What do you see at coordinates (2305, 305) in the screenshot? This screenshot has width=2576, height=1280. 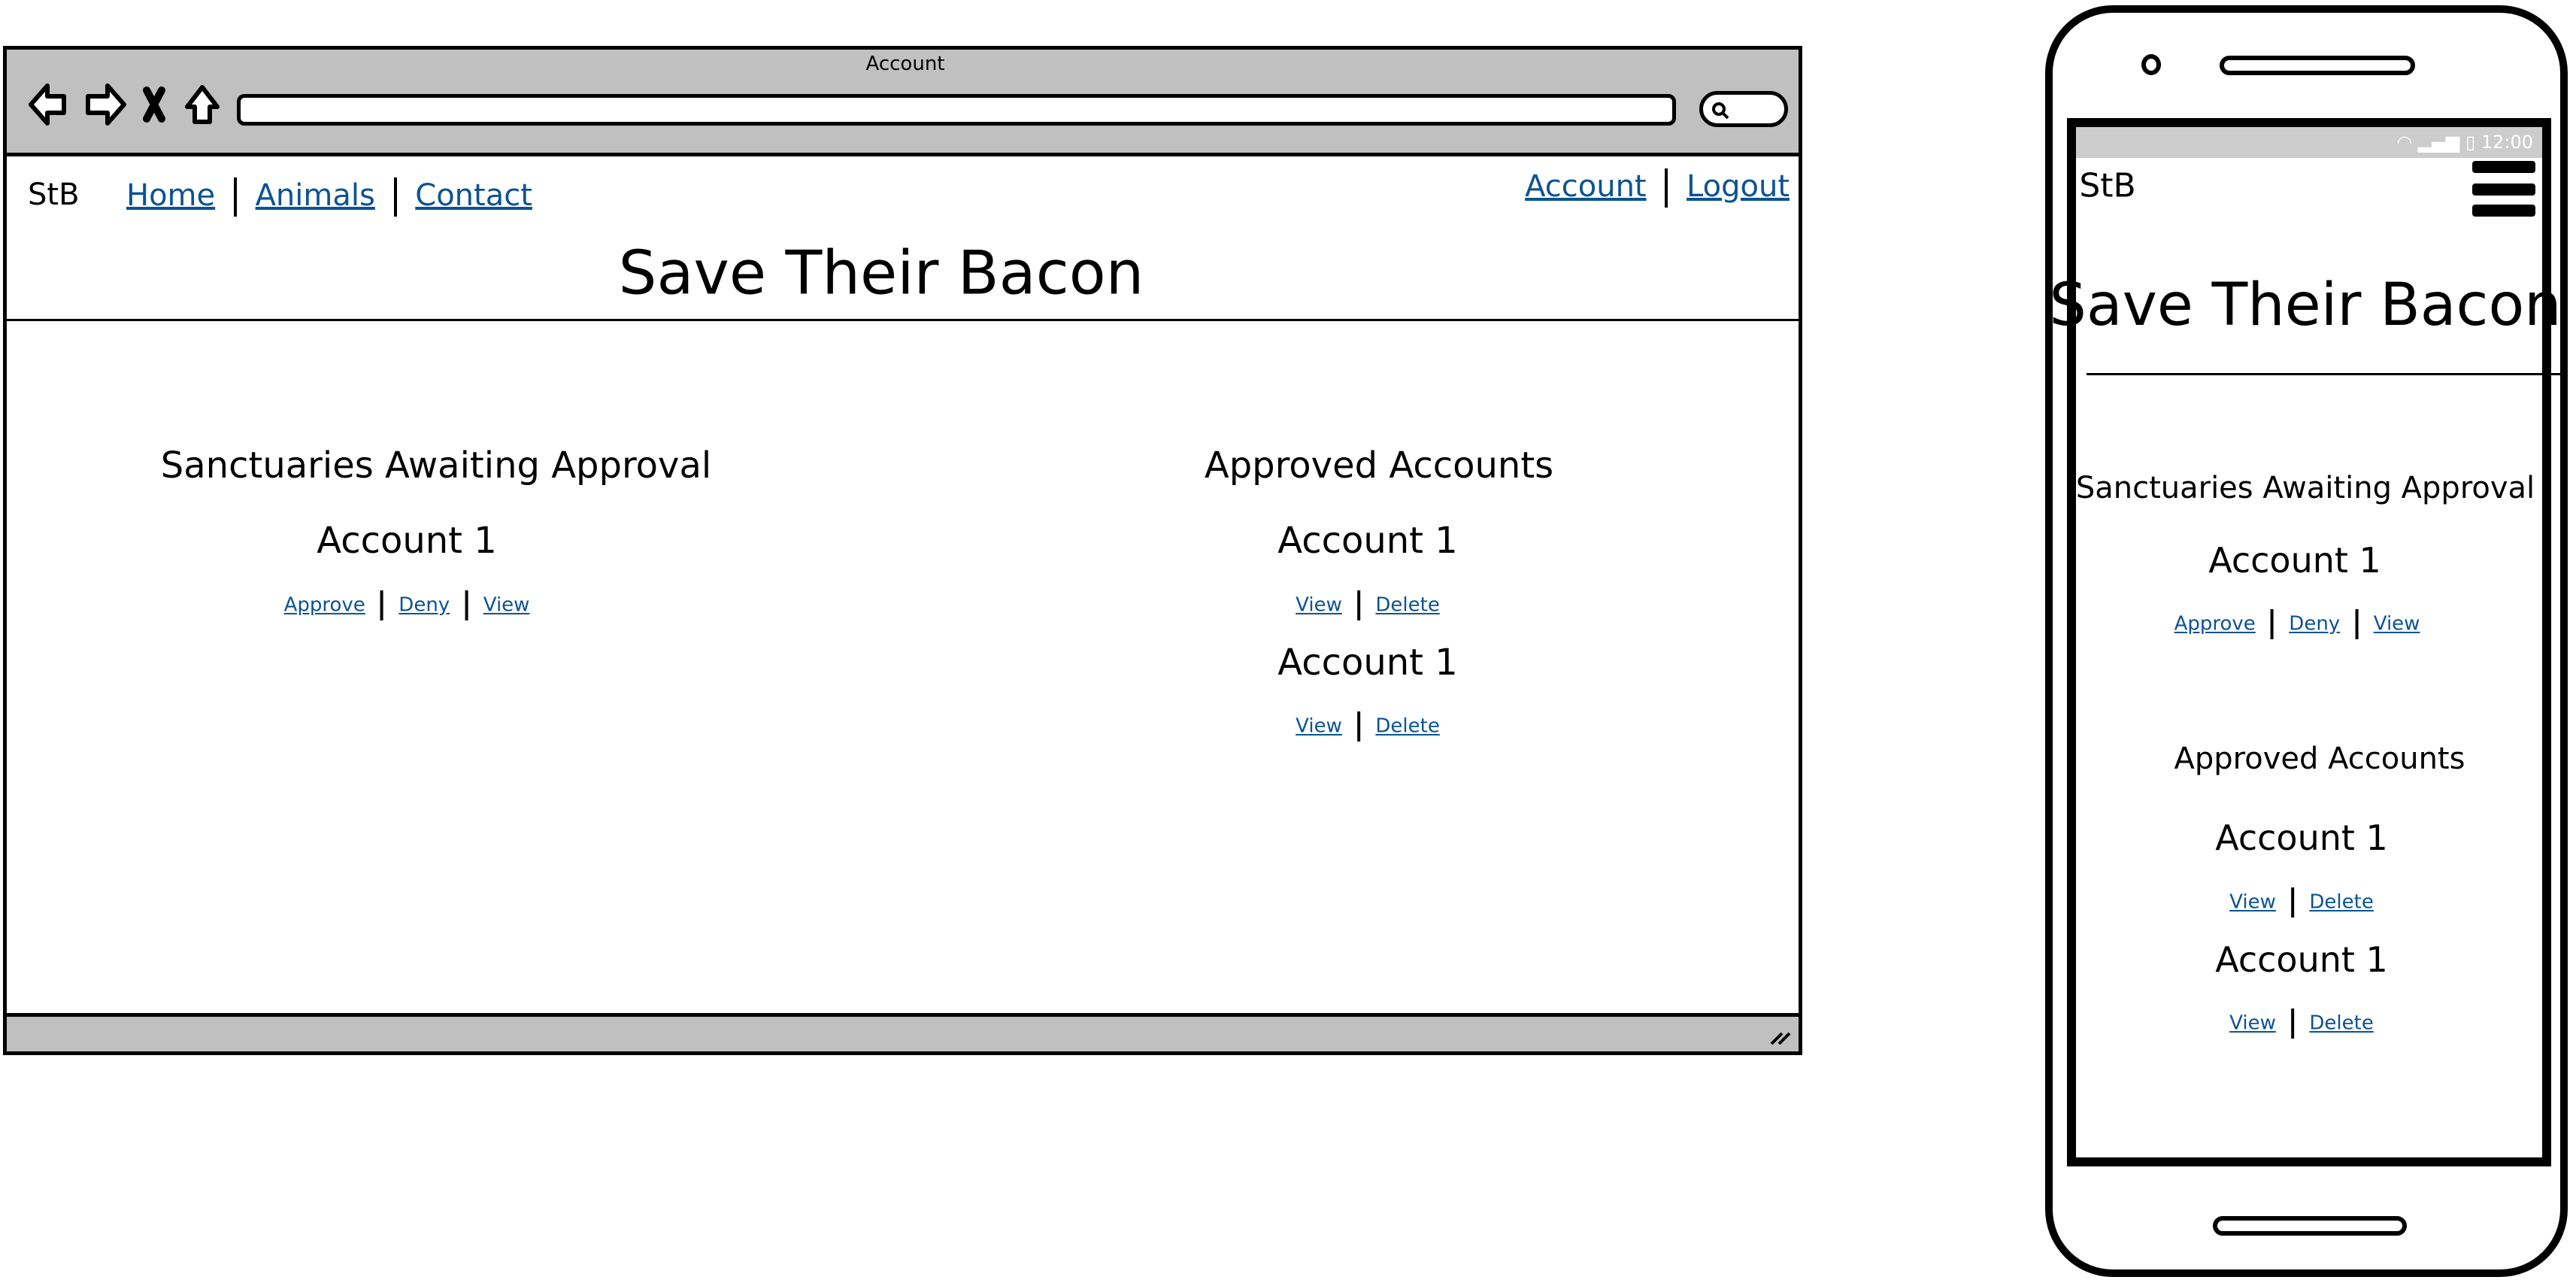 I see `mobile-page-title: Save Their Bacon` at bounding box center [2305, 305].